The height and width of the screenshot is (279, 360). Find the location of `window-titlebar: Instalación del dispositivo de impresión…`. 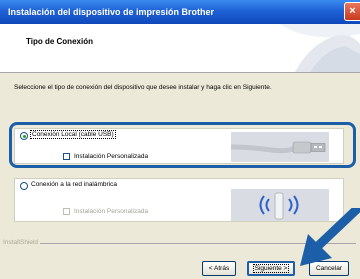

window-titlebar: Instalación del dispositivo de impresión… is located at coordinates (180, 12).